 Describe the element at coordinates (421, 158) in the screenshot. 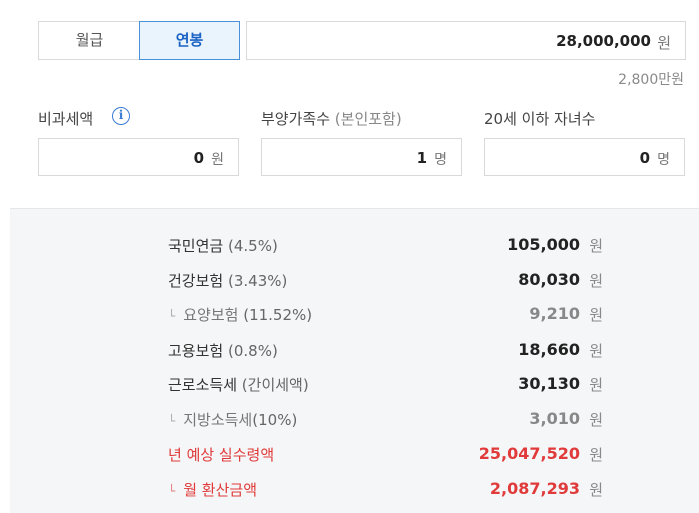

I see `dependents-value: 1` at that location.